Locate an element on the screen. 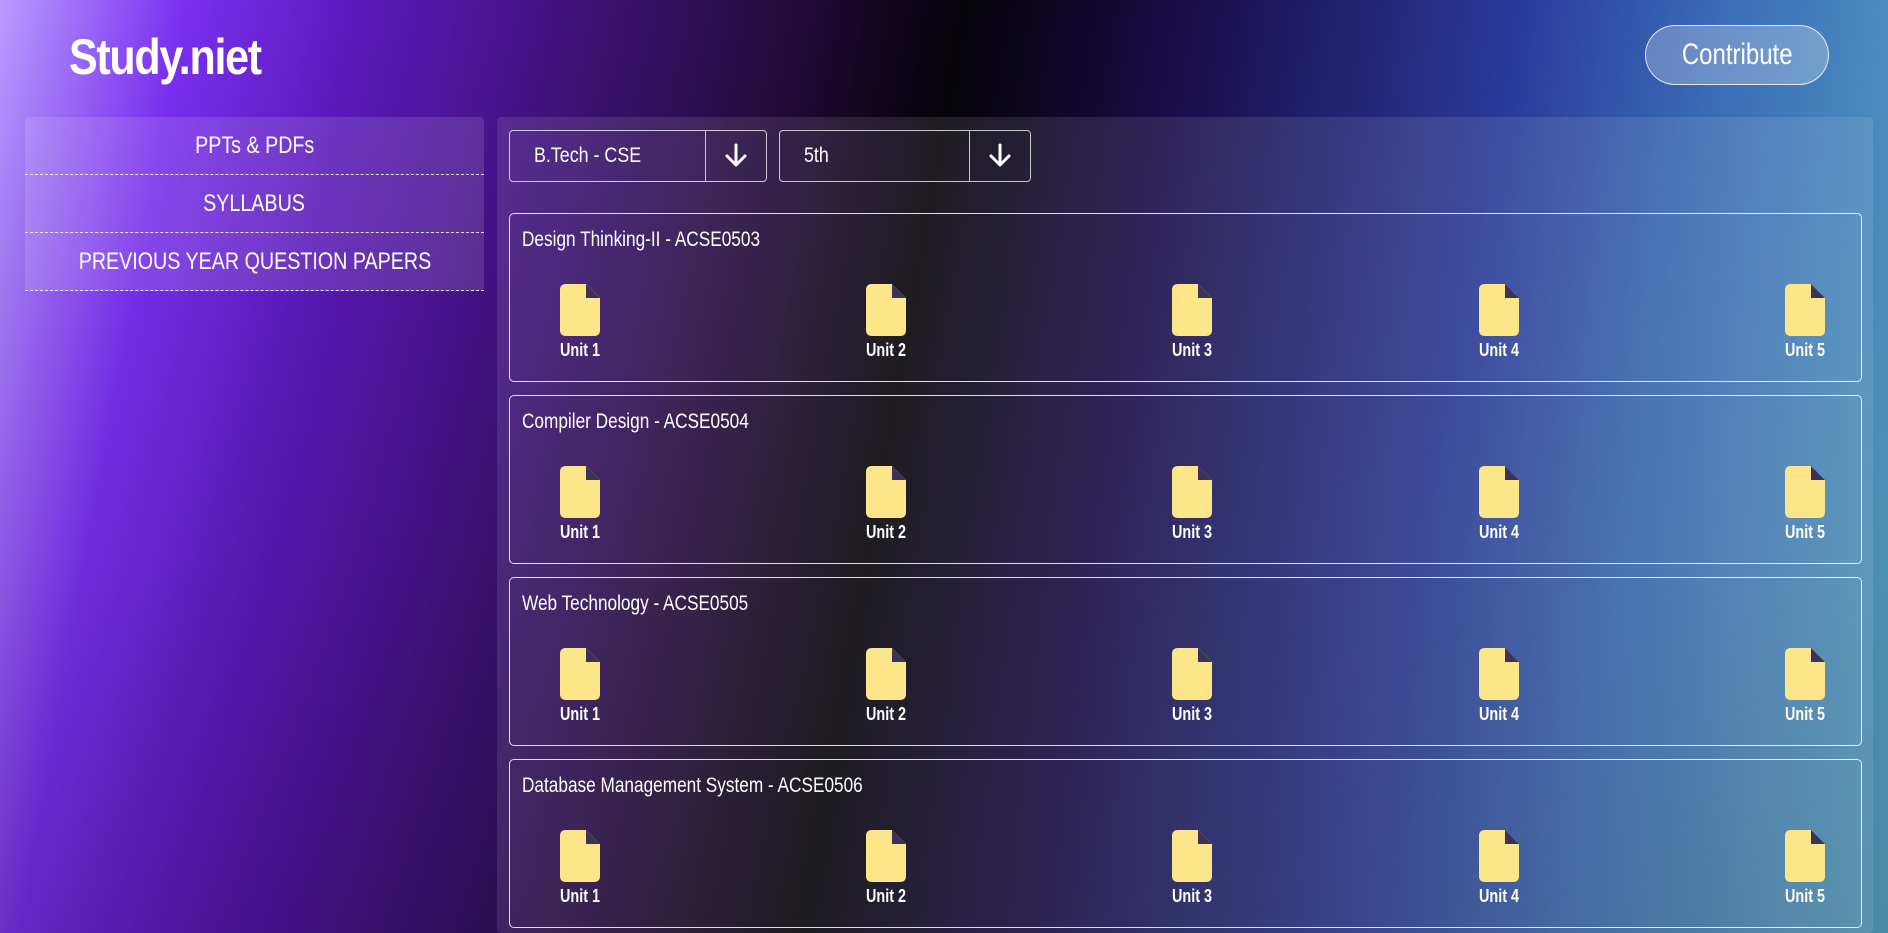  subject-title: Compiler Design - ACSE0504 is located at coordinates (635, 421).